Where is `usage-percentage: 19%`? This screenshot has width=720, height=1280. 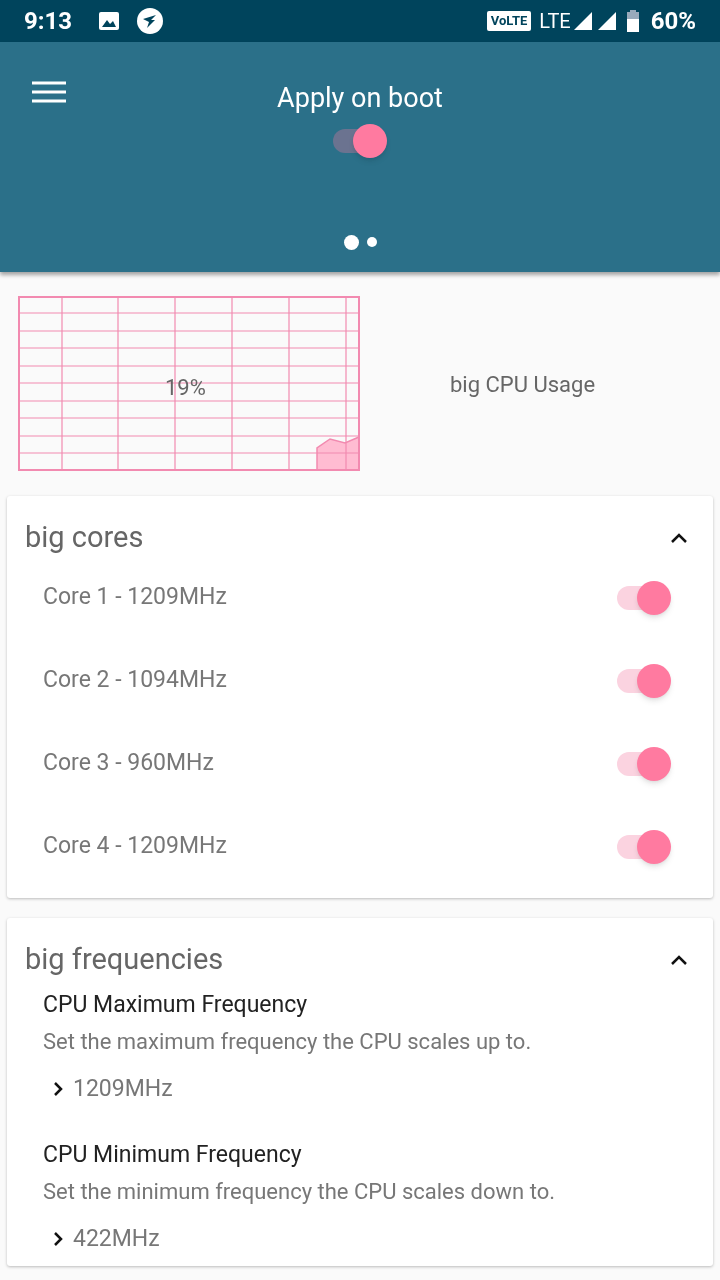
usage-percentage: 19% is located at coordinates (185, 388).